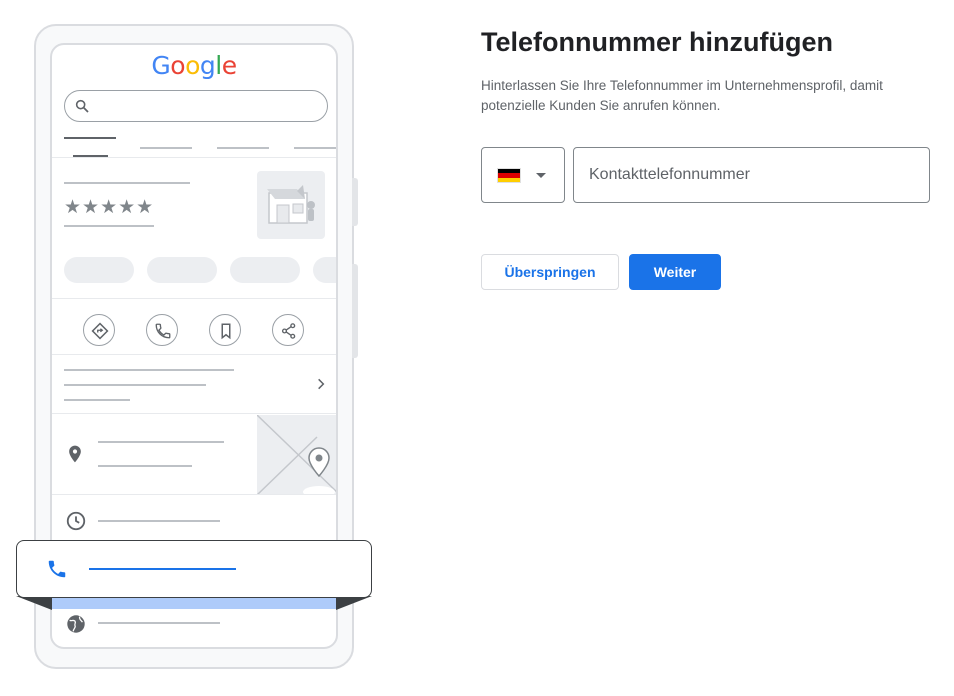  I want to click on google-logo-letter: e, so click(229, 65).